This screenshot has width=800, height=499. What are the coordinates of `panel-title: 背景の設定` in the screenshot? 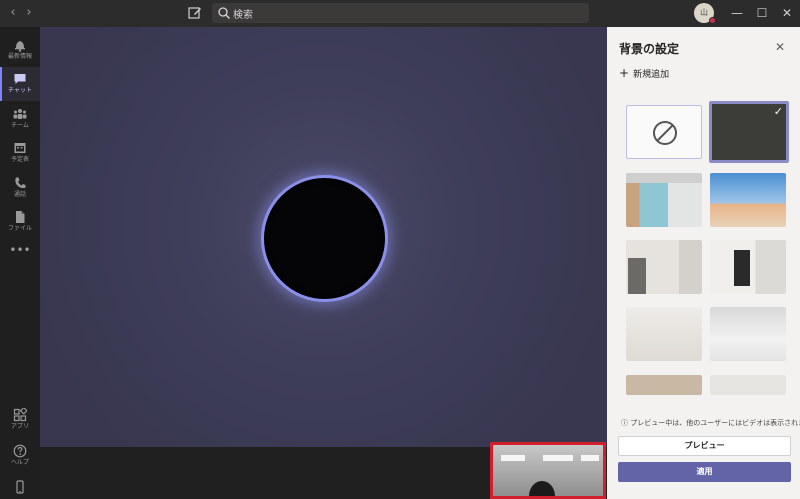 It's located at (649, 49).